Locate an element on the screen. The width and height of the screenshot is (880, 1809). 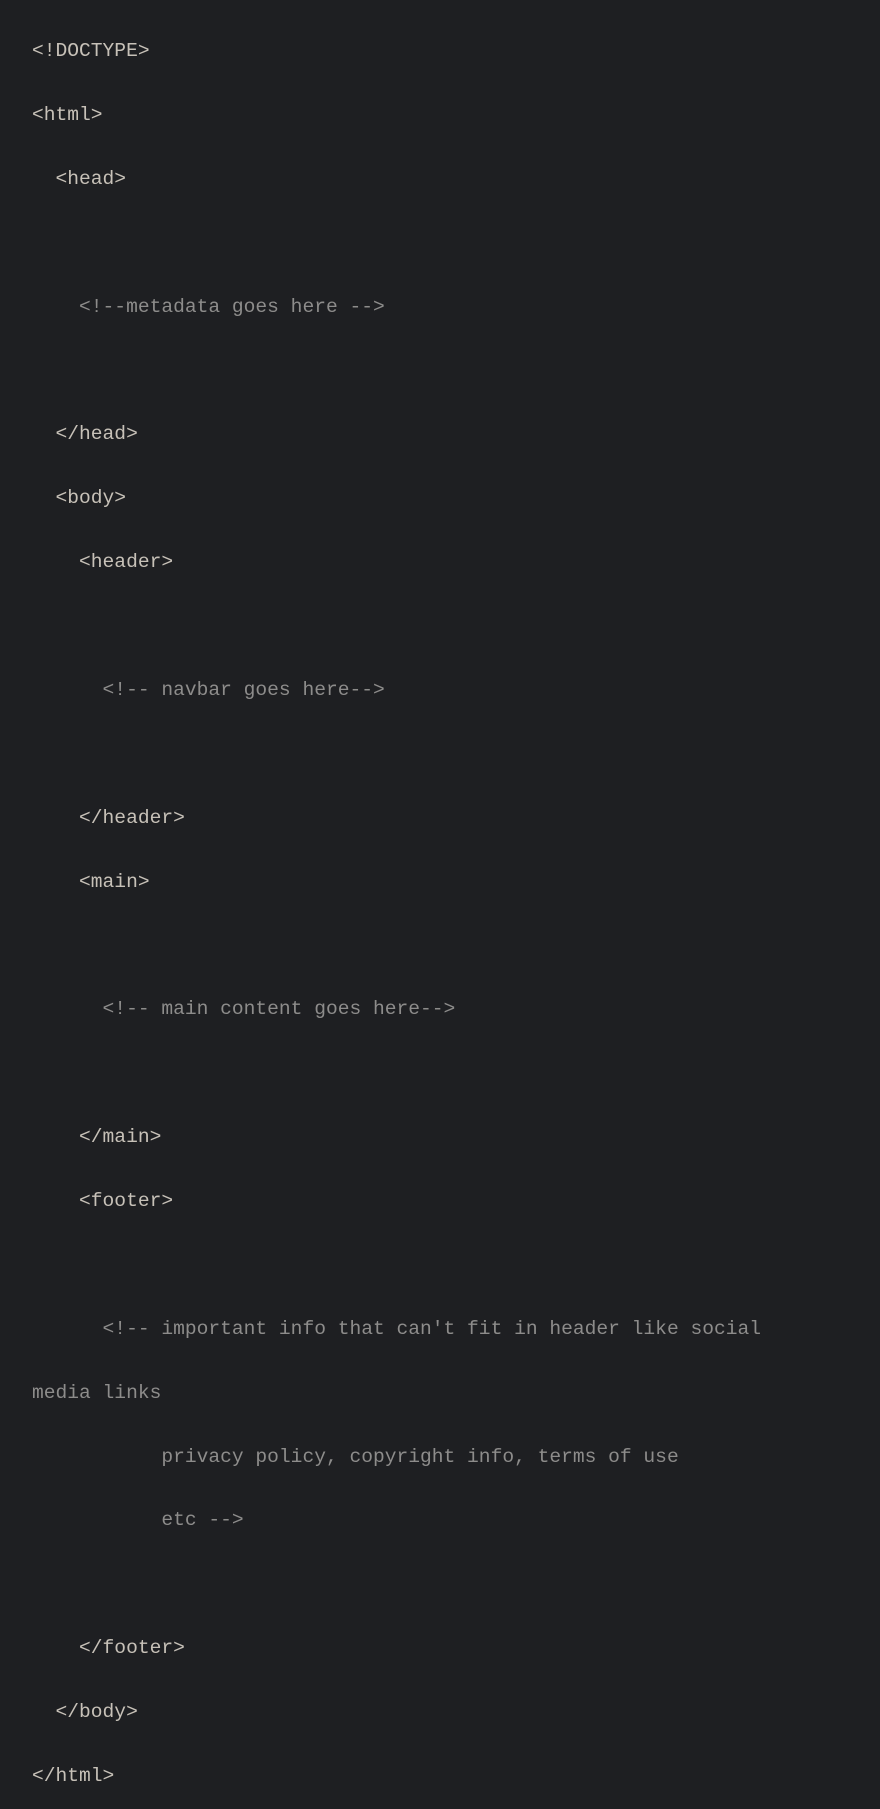
code-line: </main> is located at coordinates (97, 1137).